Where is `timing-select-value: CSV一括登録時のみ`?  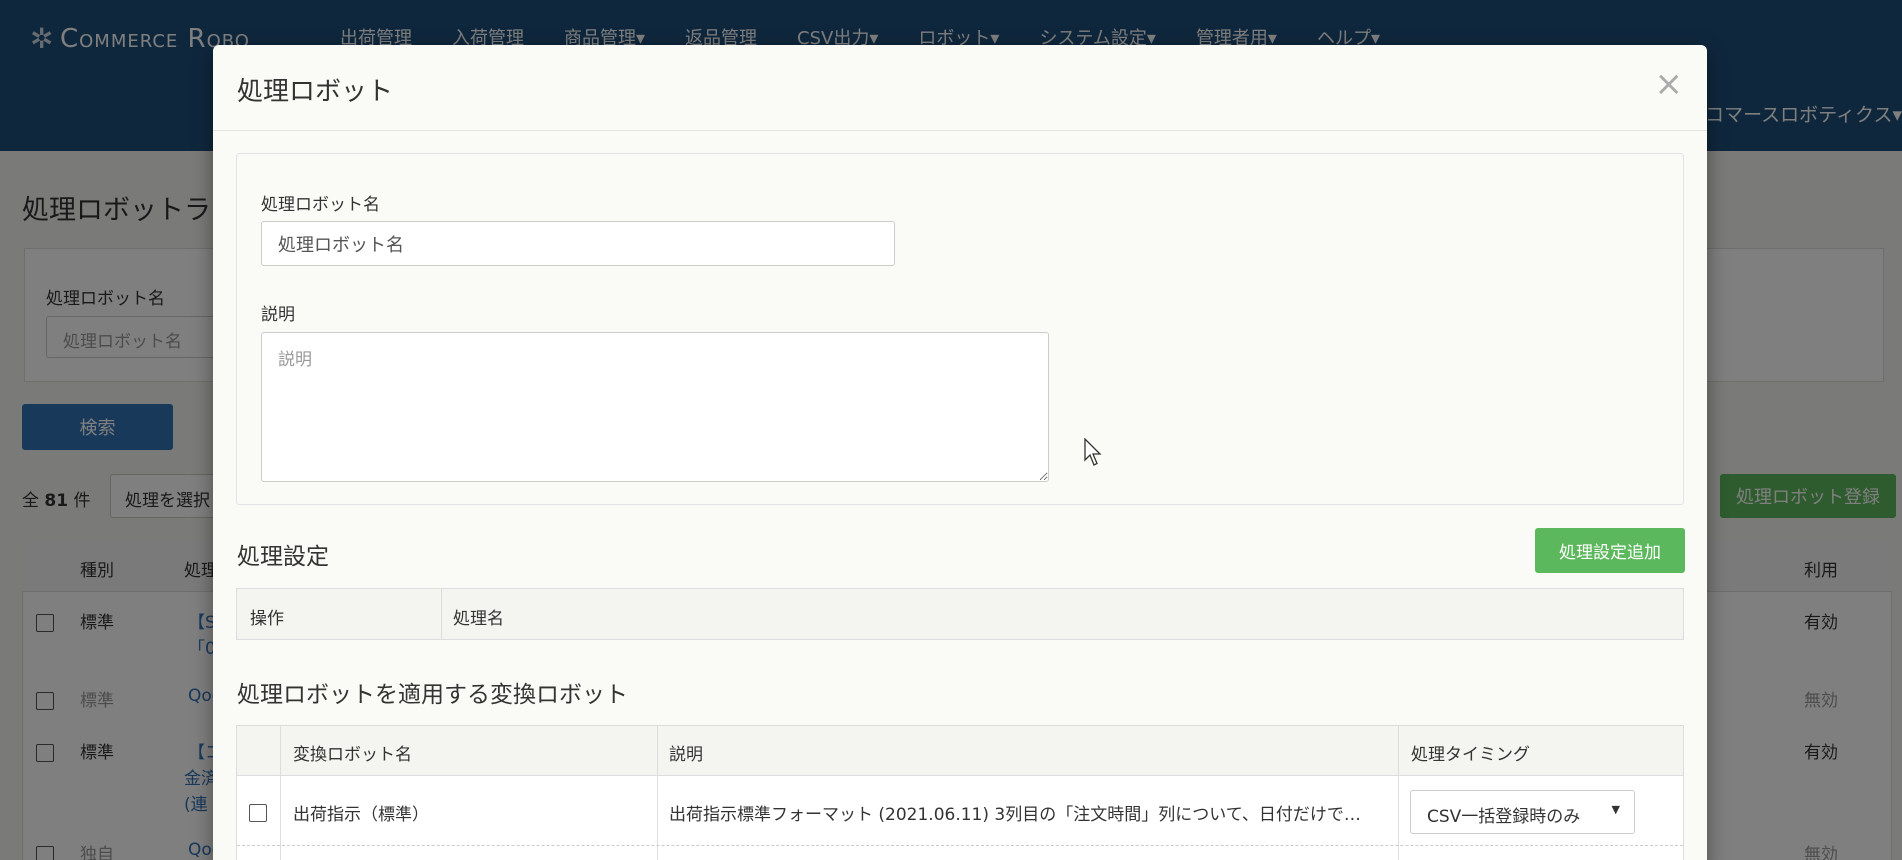
timing-select-value: CSV一括登録時のみ is located at coordinates (1504, 817).